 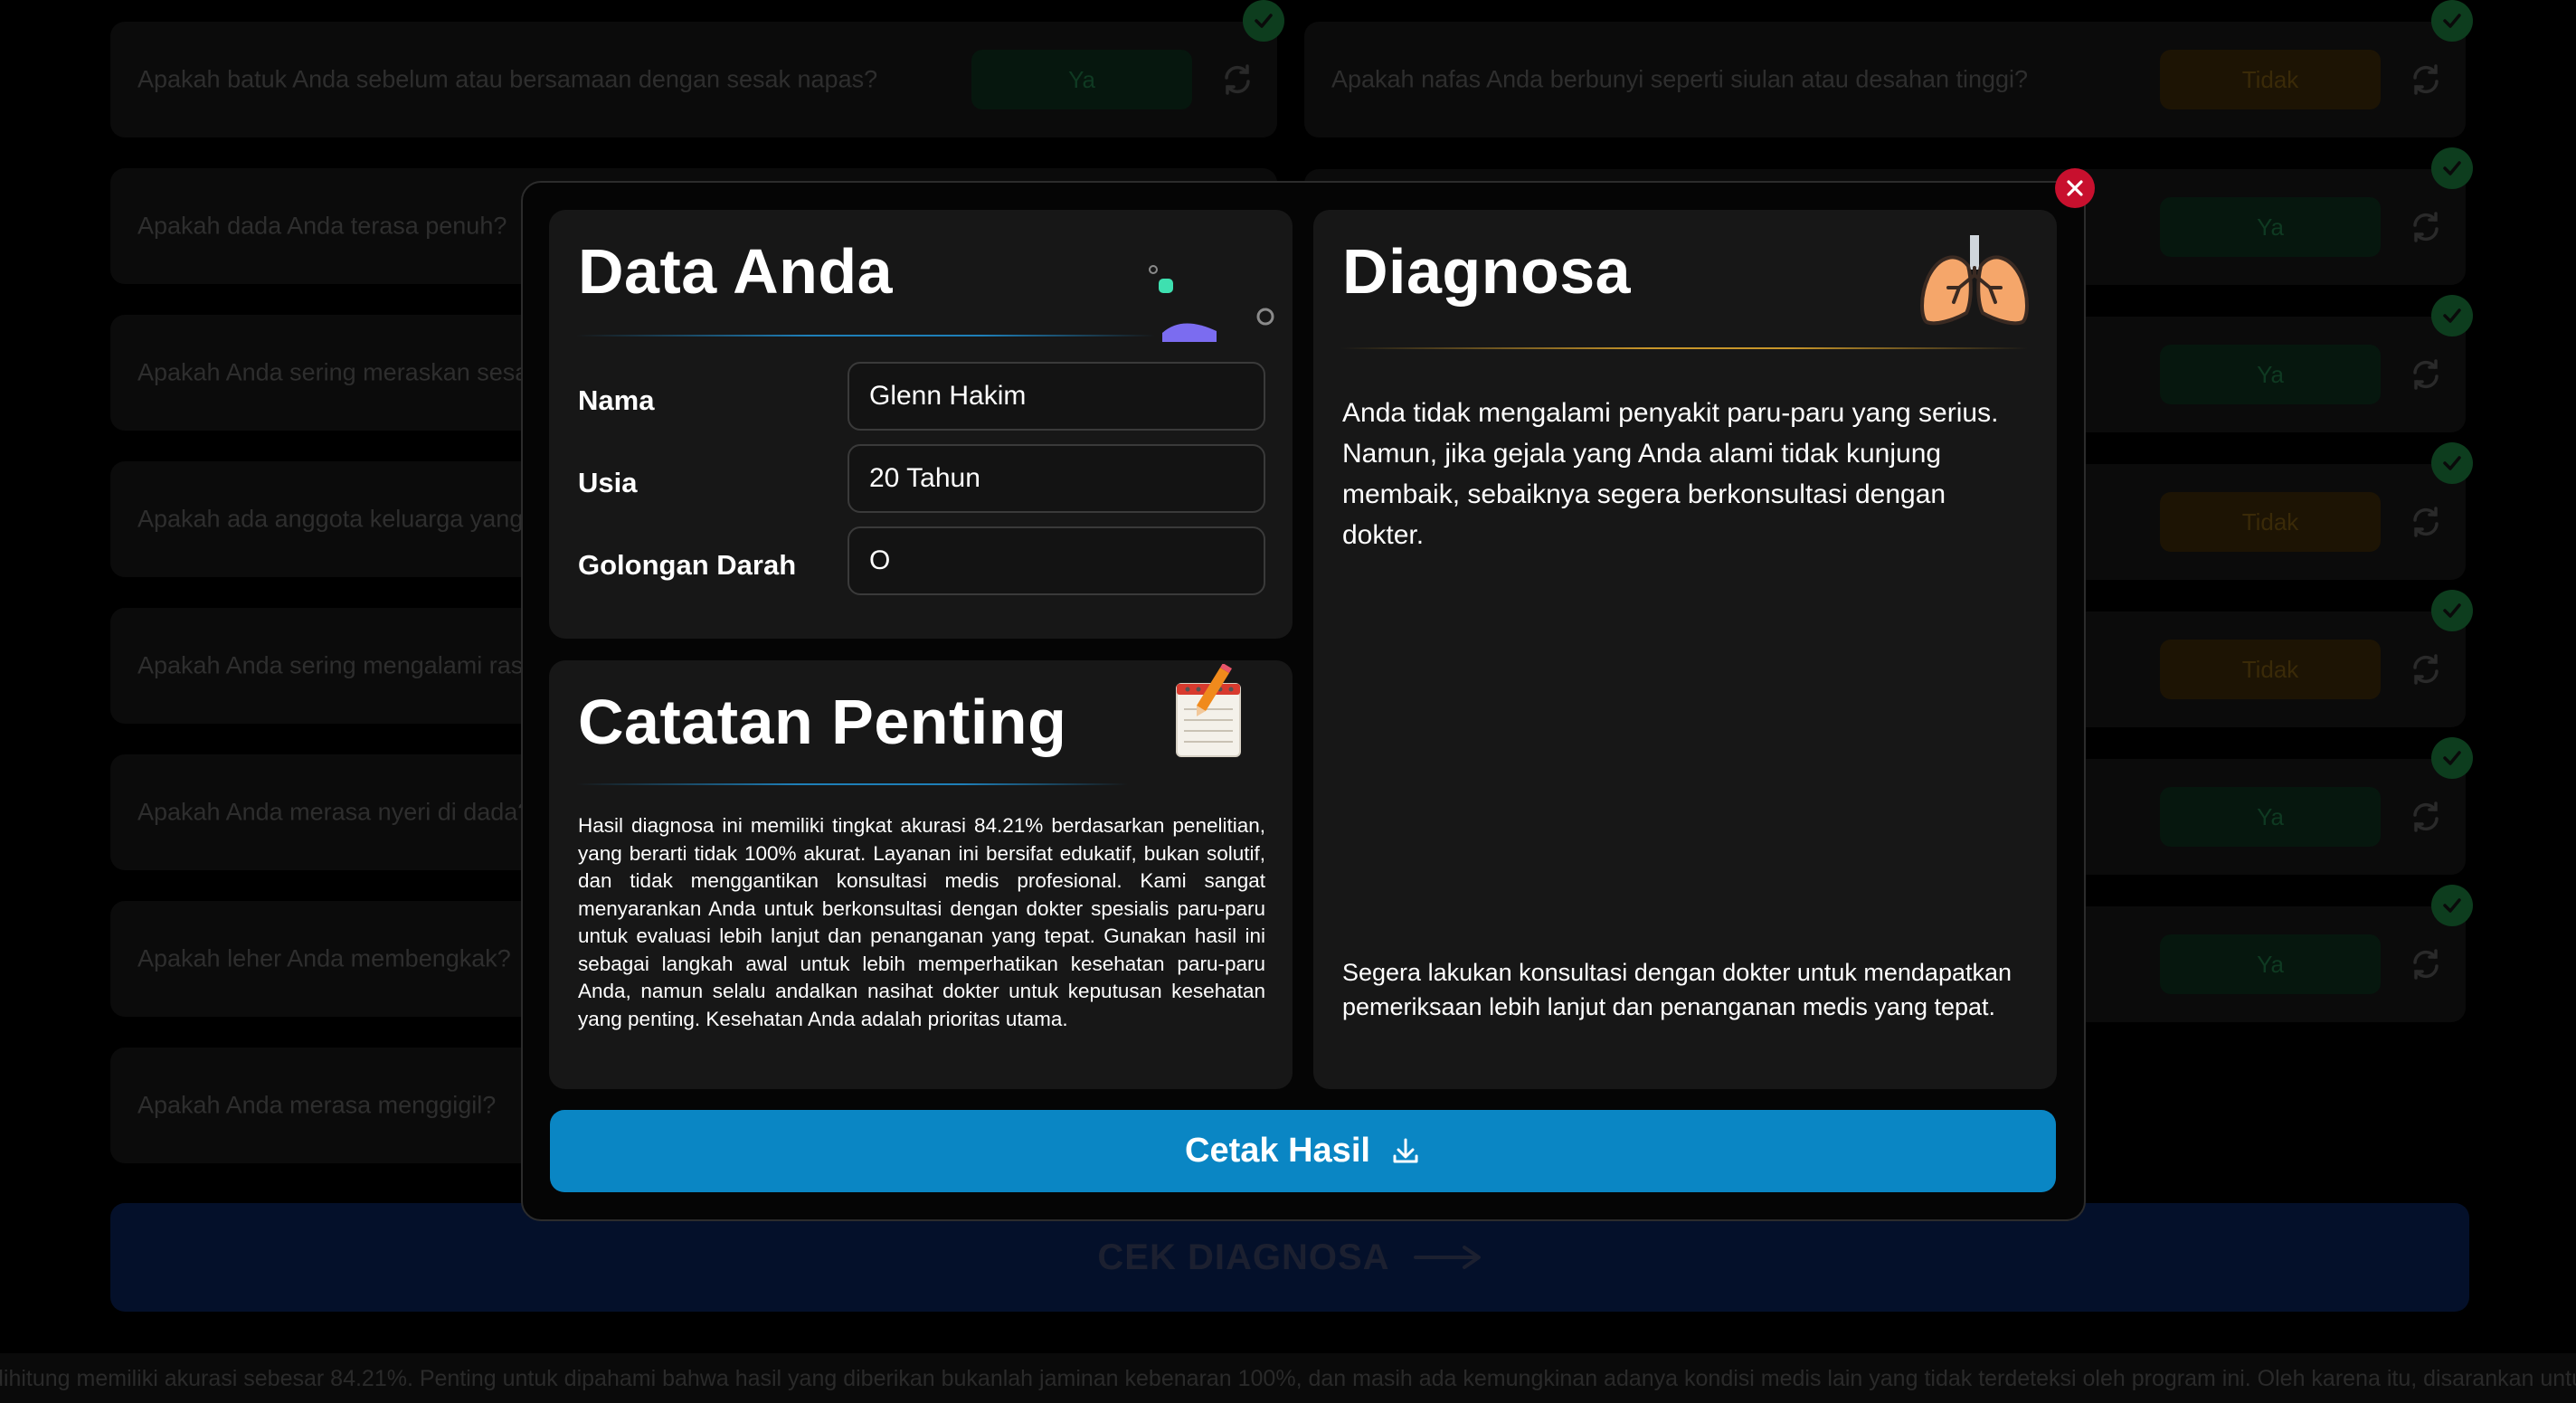 What do you see at coordinates (1406, 1150) in the screenshot?
I see `download-icon` at bounding box center [1406, 1150].